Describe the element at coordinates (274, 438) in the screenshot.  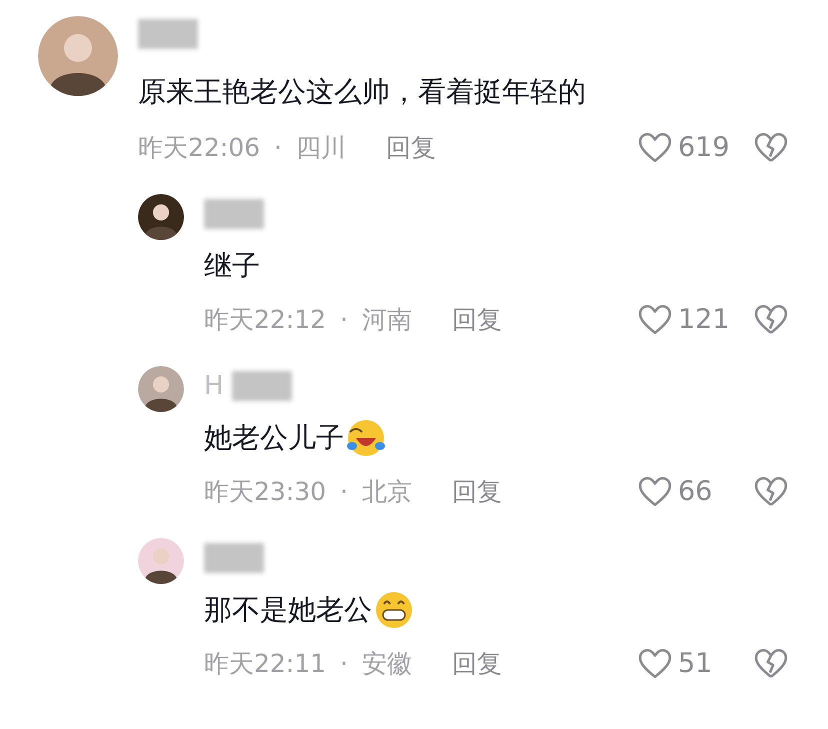
I see `comment-text: 她老公儿子` at that location.